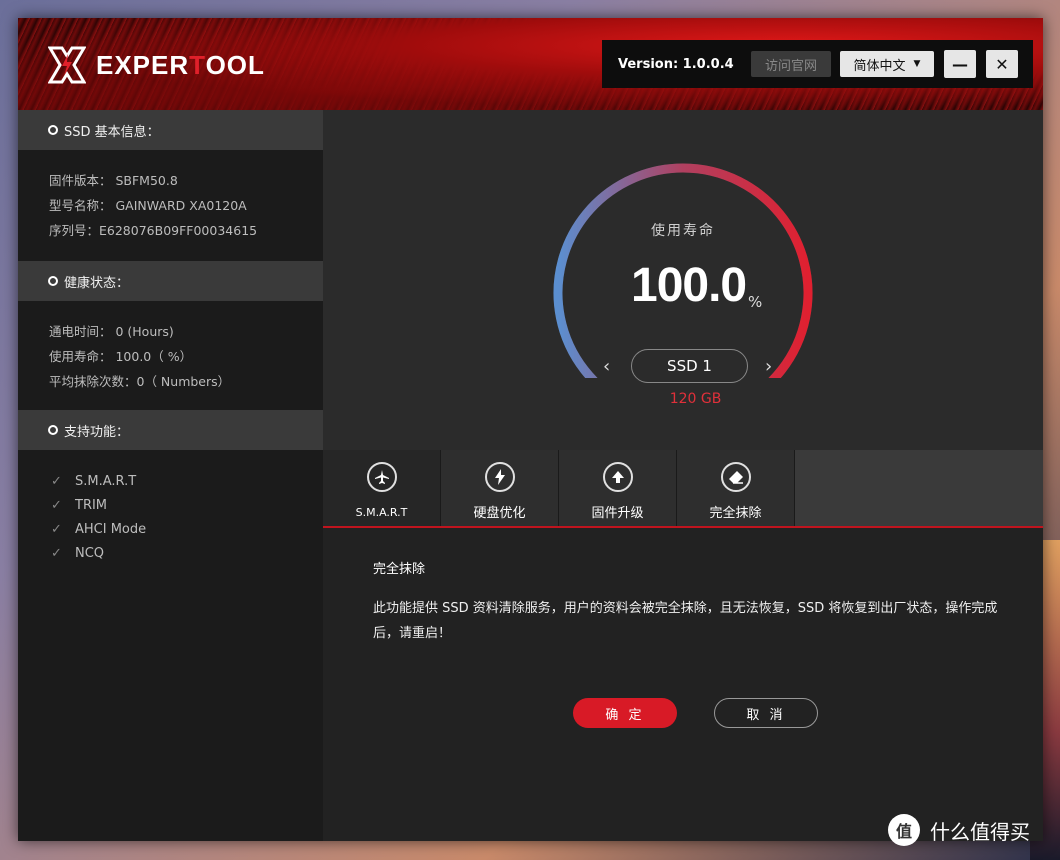  What do you see at coordinates (113, 180) in the screenshot?
I see `firmware-row: 固件版本： SBFM50.8` at bounding box center [113, 180].